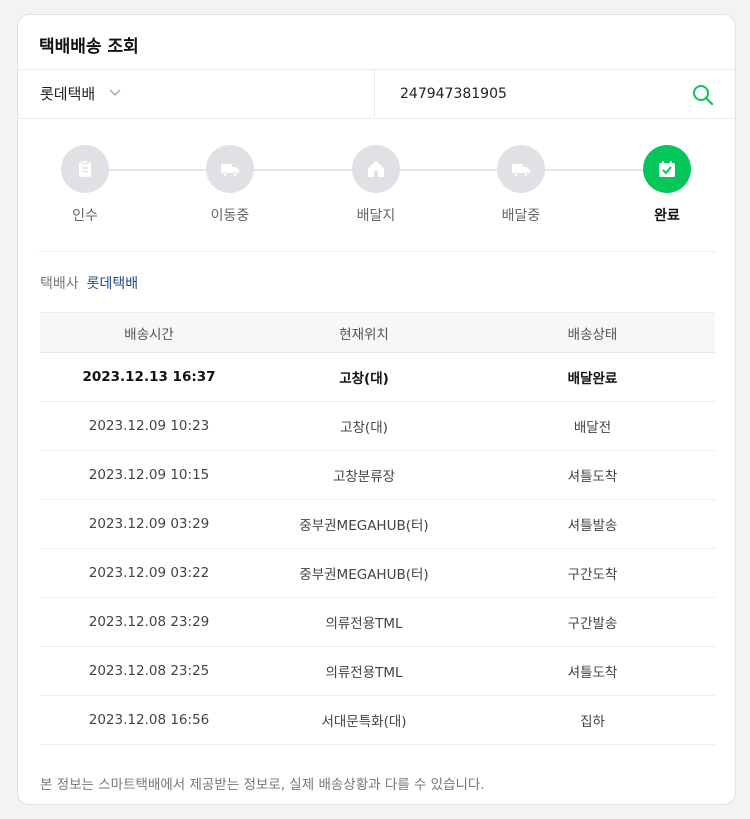 Image resolution: width=750 pixels, height=819 pixels. Describe the element at coordinates (521, 216) in the screenshot. I see `step-label: 배달중` at that location.